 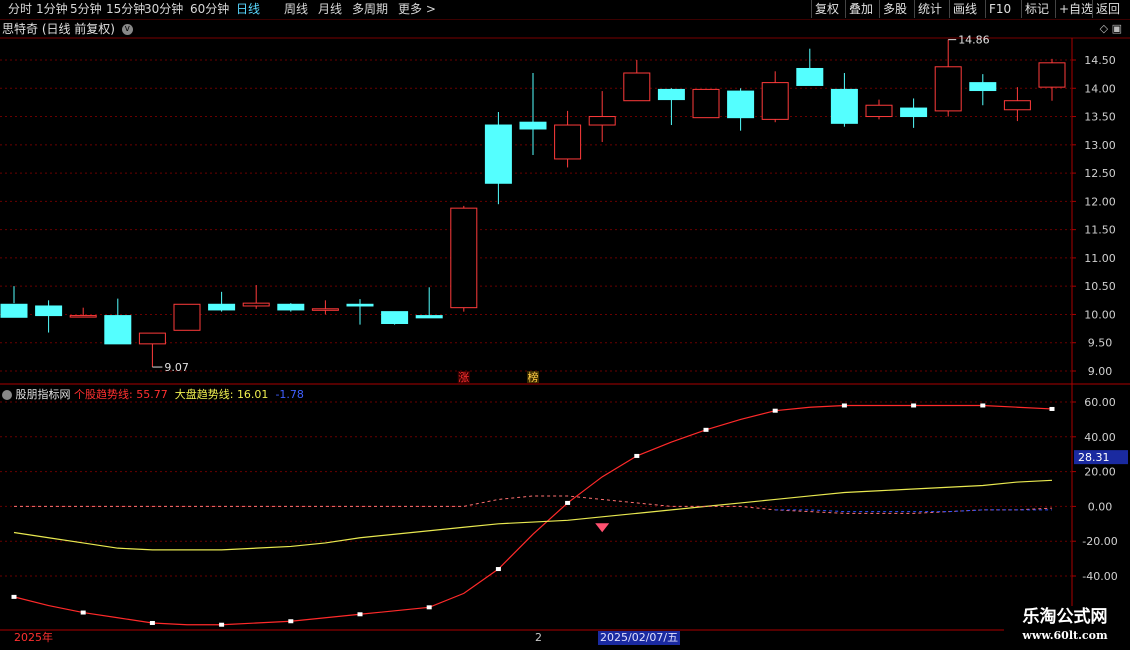 What do you see at coordinates (1100, 314) in the screenshot?
I see `price-tick-label: 10.00` at bounding box center [1100, 314].